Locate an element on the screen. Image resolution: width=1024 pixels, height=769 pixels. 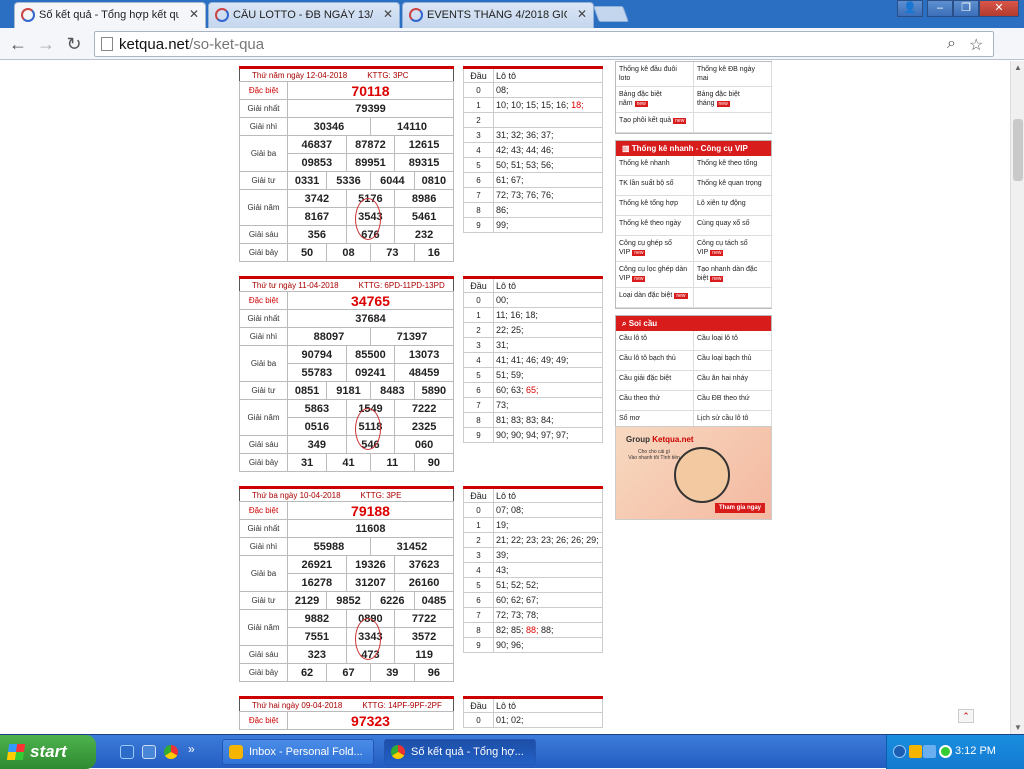
prize-value: 12615 is located at coordinates (424, 144).